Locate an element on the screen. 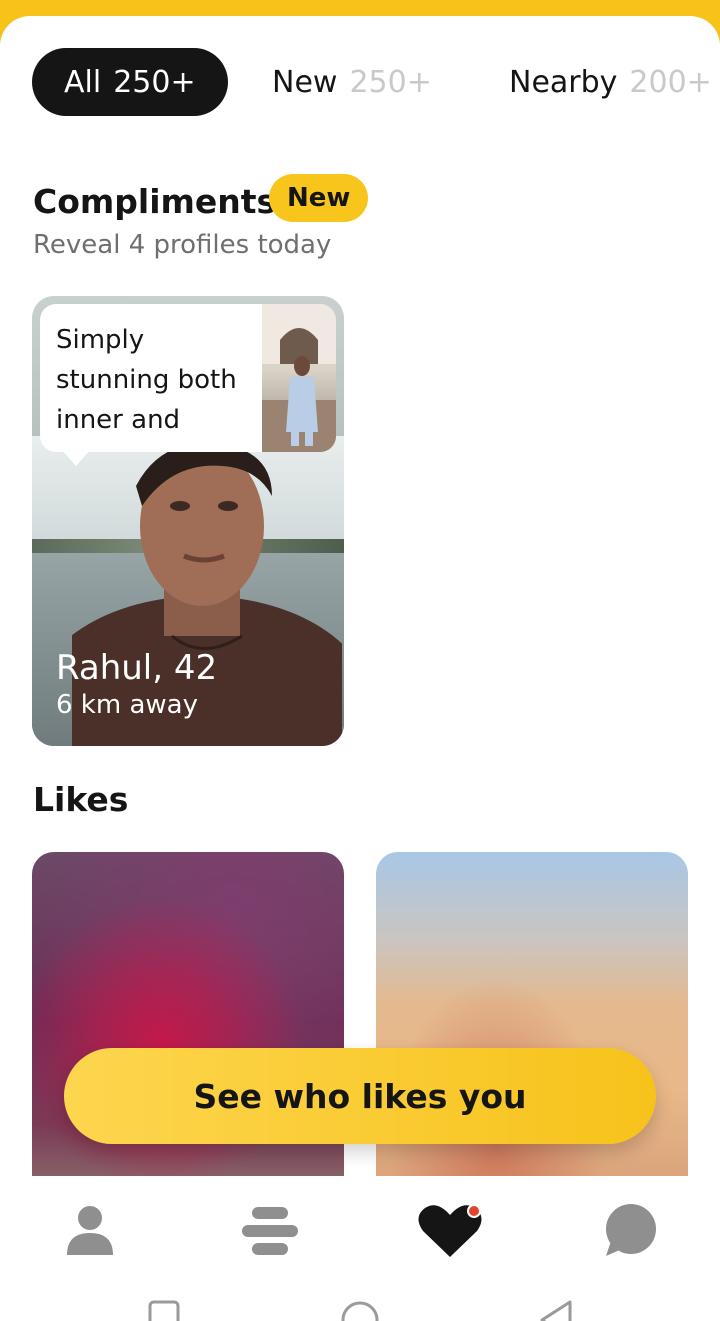 Image resolution: width=720 pixels, height=1321 pixels. tab-new-label: New is located at coordinates (305, 82).